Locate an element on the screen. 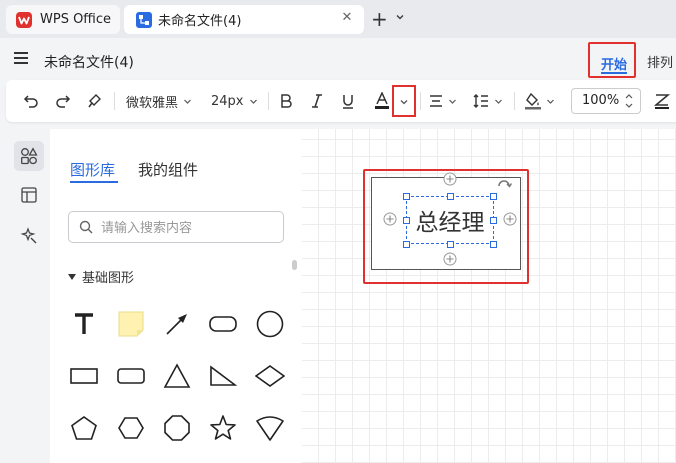 The image size is (676, 463). zoom-value: 100% is located at coordinates (601, 100).